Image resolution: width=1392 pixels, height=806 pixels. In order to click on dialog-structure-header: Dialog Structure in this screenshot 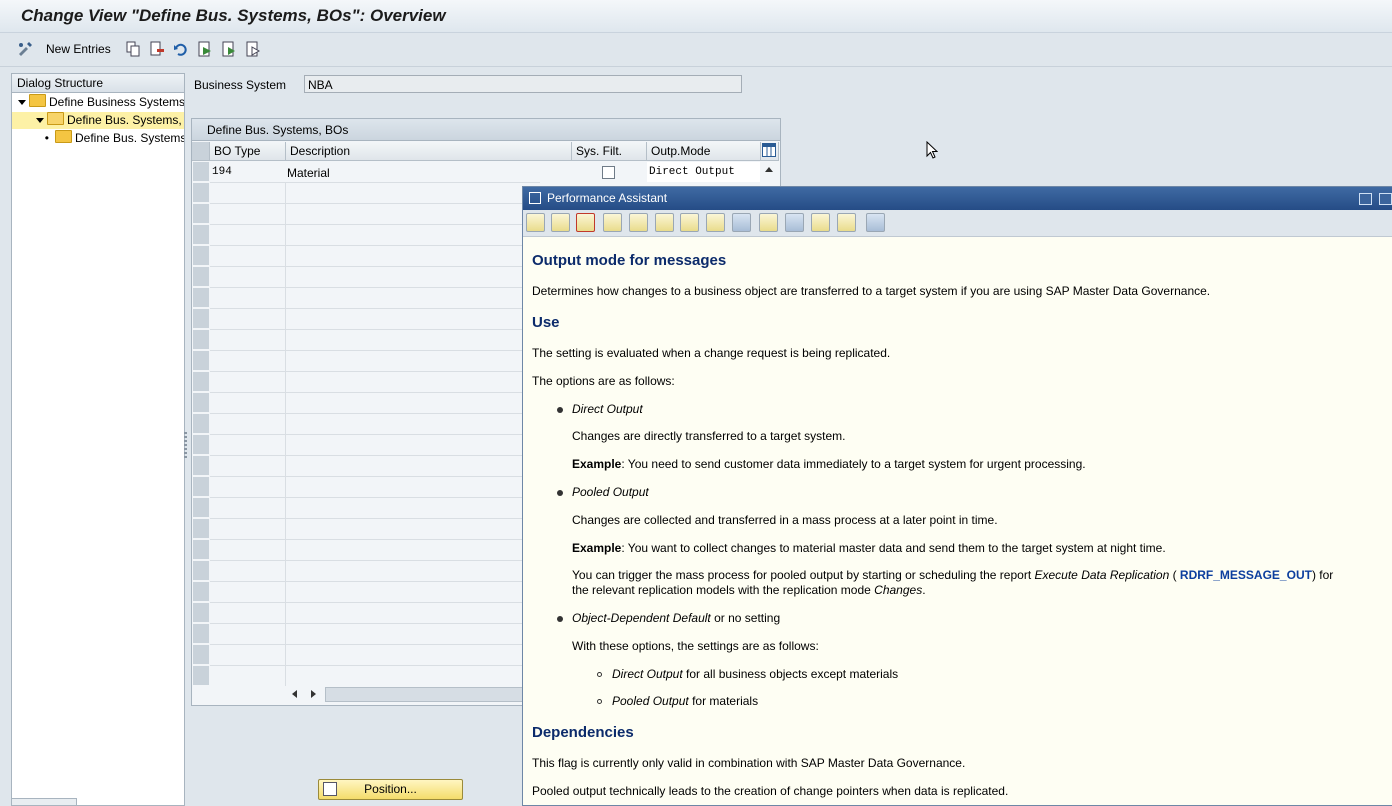, I will do `click(98, 83)`.